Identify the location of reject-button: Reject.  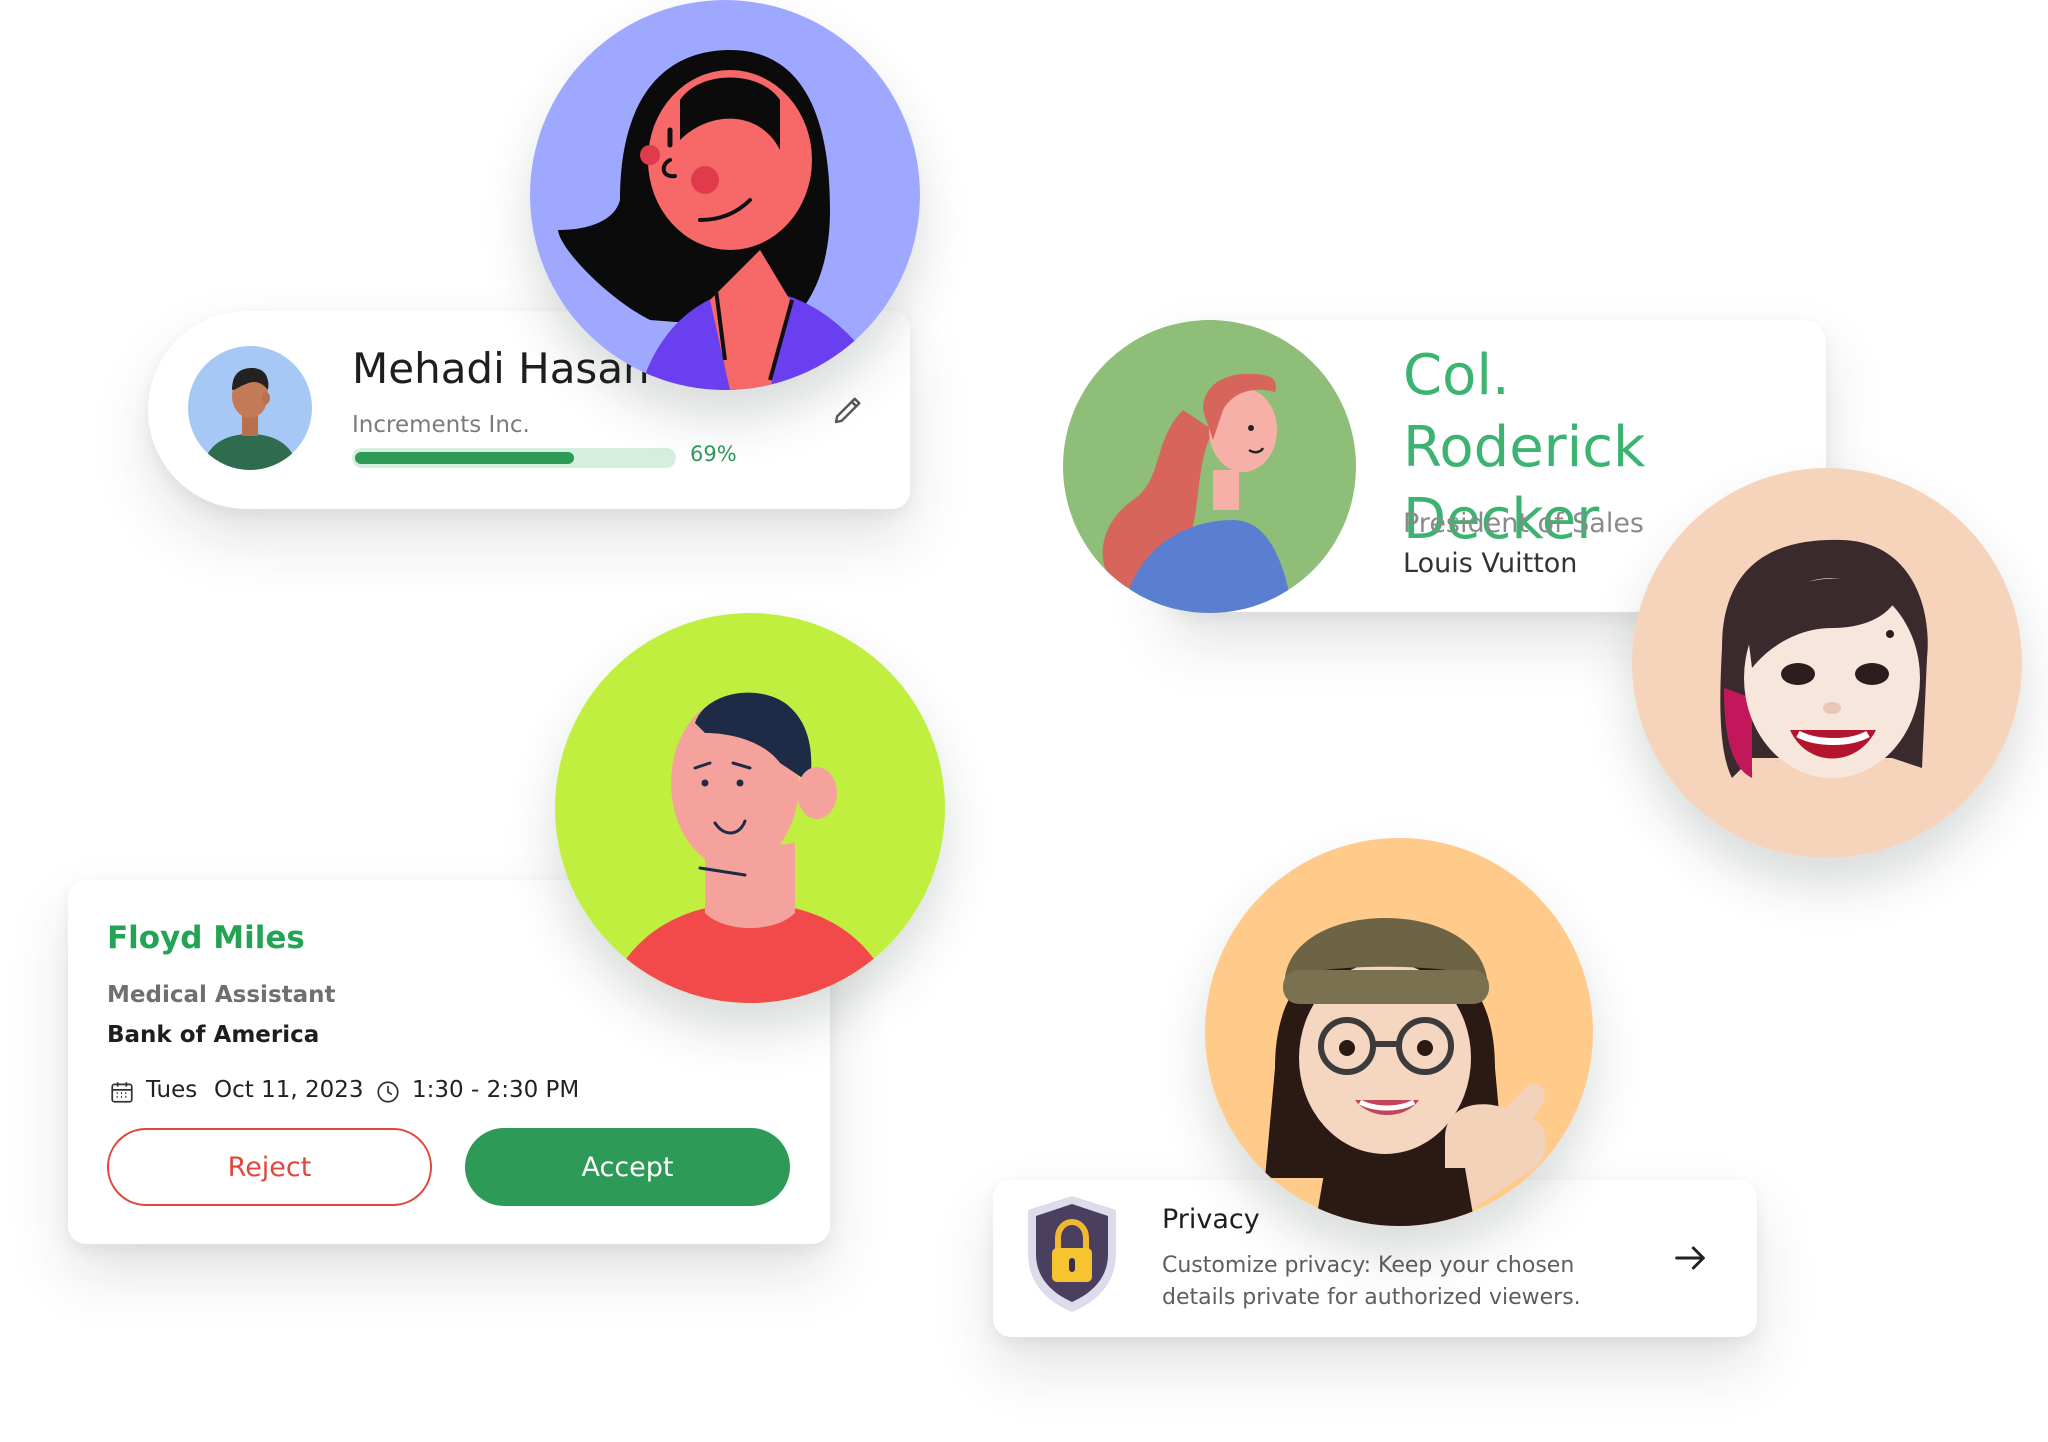
(269, 1167).